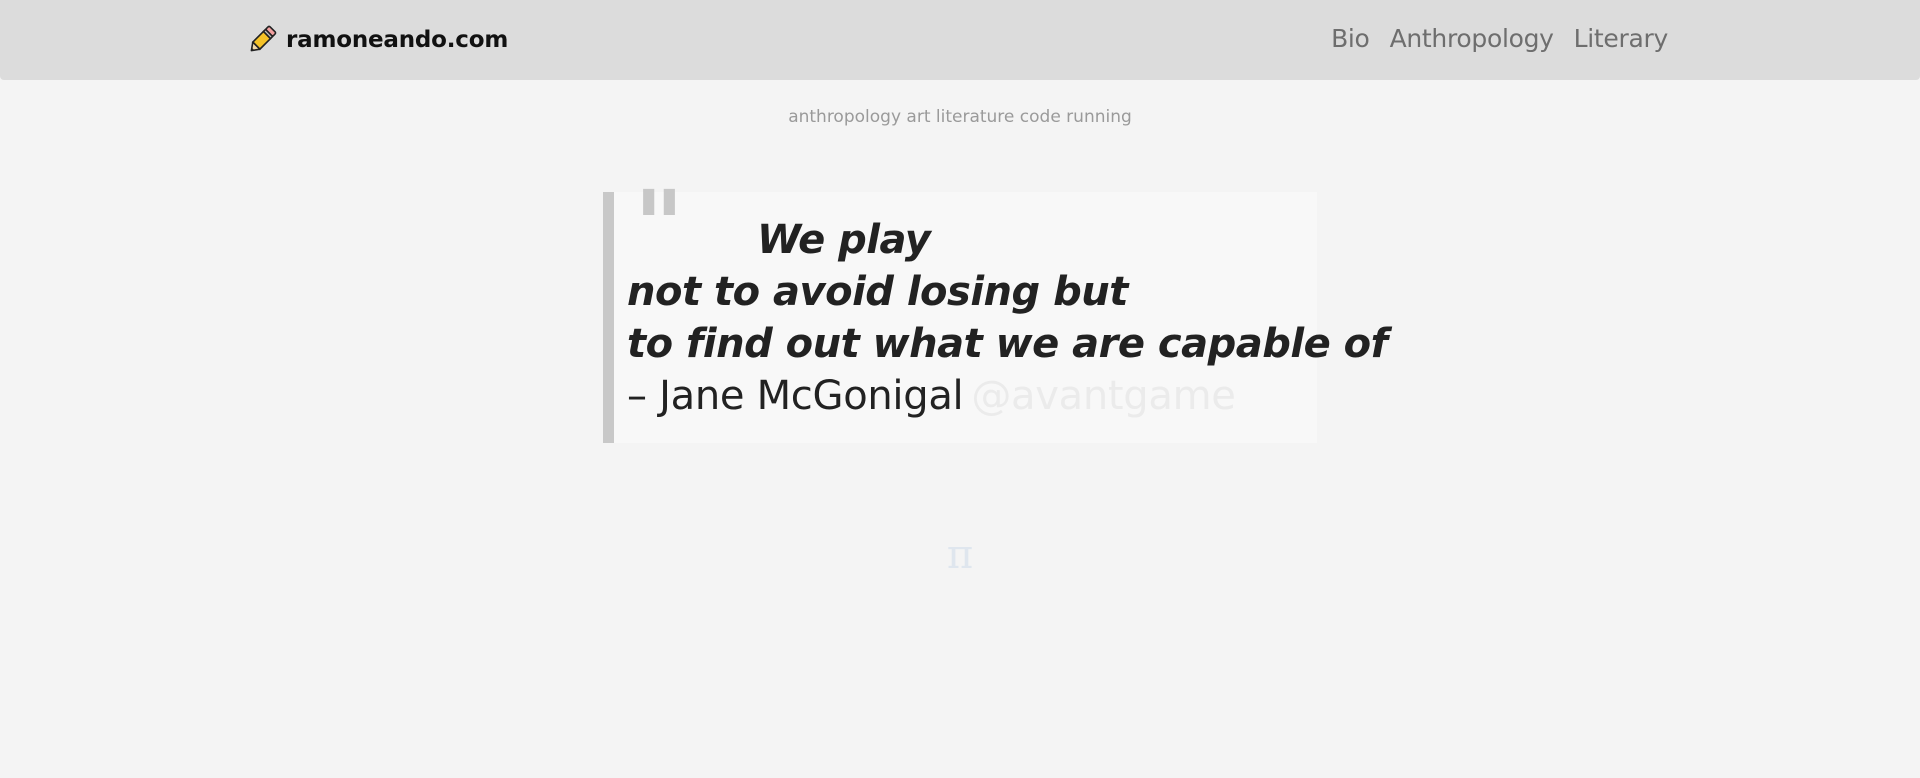 The width and height of the screenshot is (1920, 778). Describe the element at coordinates (877, 292) in the screenshot. I see `quote-line: not to avoid losing but` at that location.